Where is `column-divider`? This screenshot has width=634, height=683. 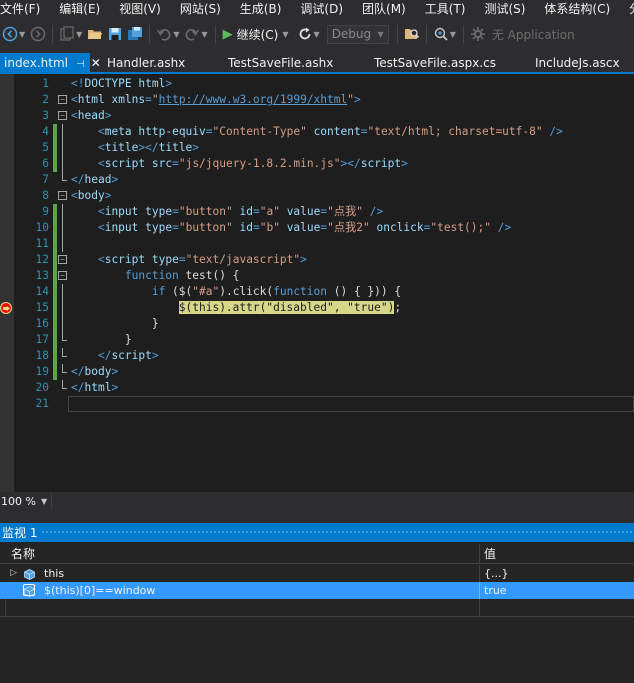
column-divider is located at coordinates (479, 554).